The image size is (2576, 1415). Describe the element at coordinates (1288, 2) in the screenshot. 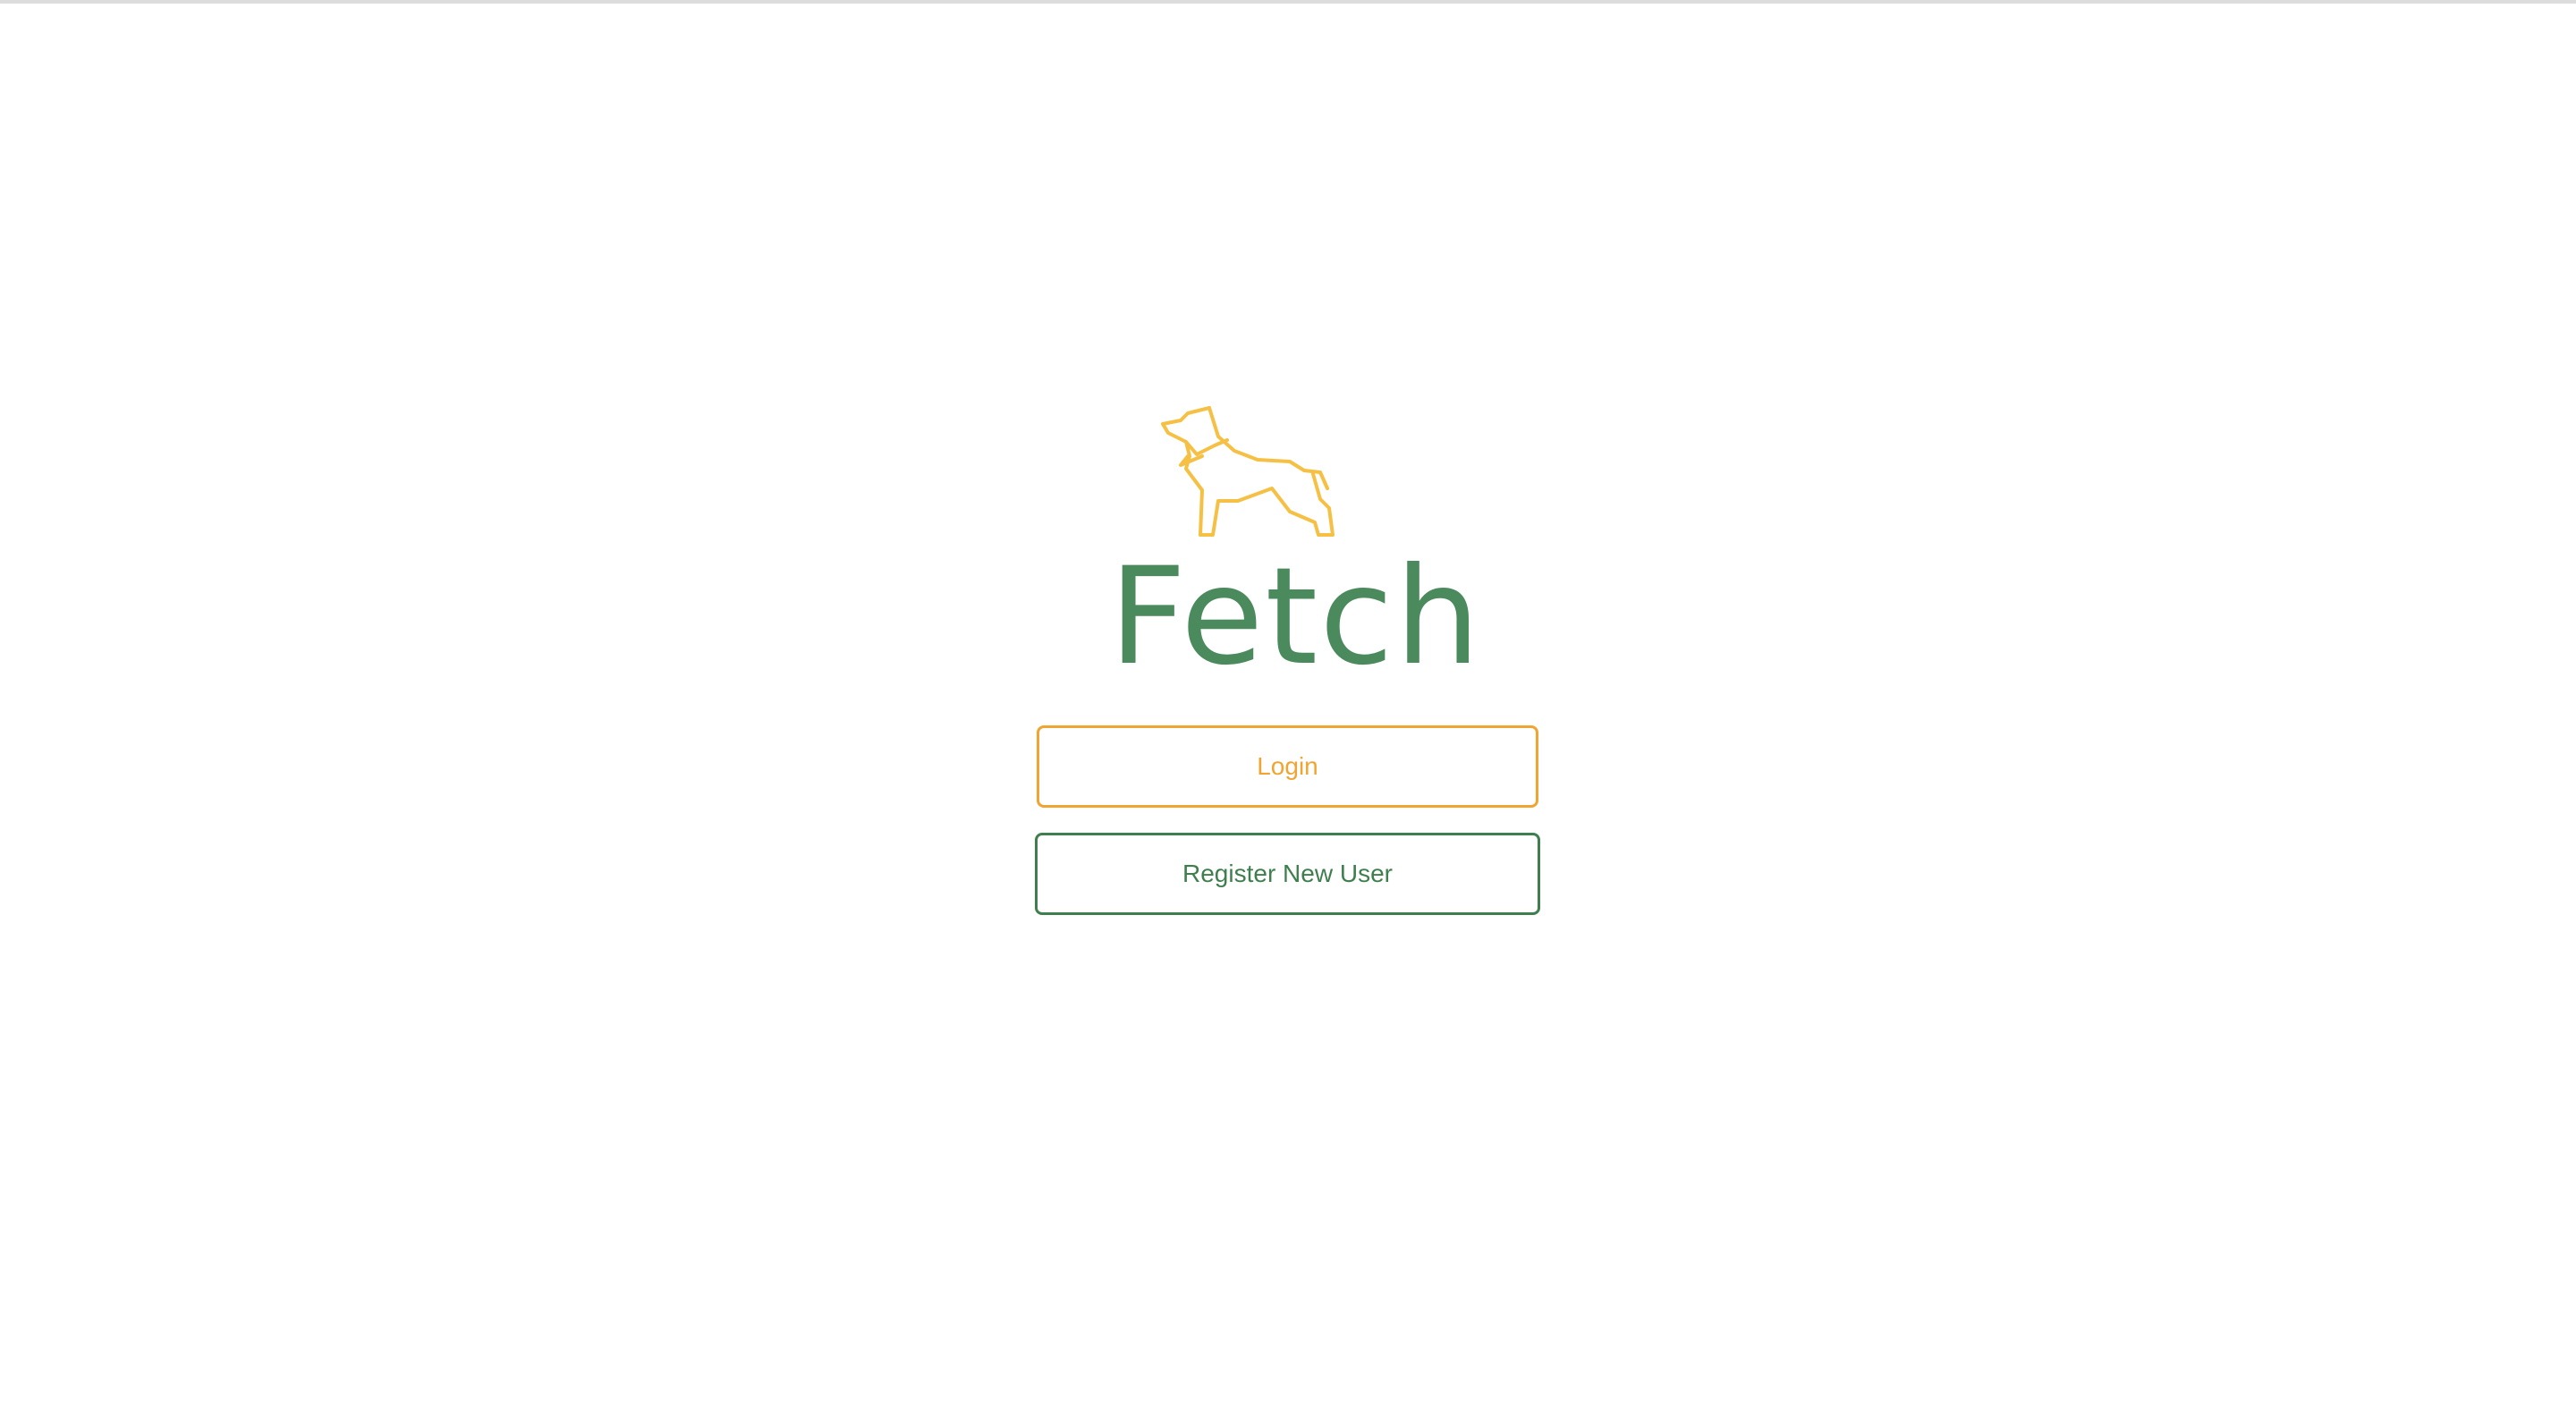

I see `top-divider` at that location.